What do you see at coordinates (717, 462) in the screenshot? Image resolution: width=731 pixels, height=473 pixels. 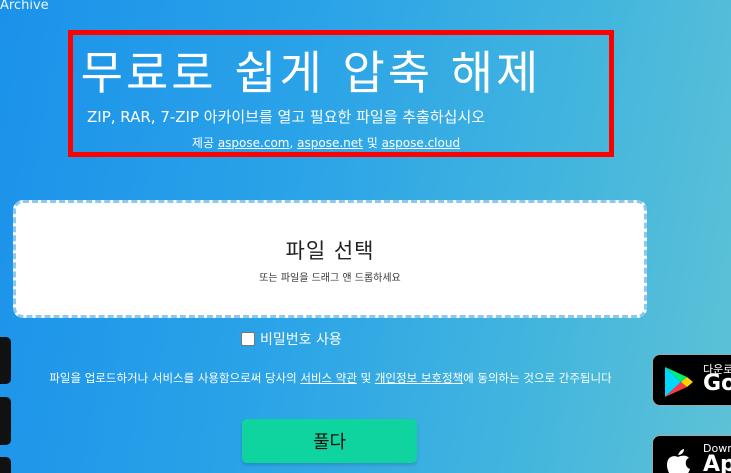 I see `app-store-big-text: Ap` at bounding box center [717, 462].